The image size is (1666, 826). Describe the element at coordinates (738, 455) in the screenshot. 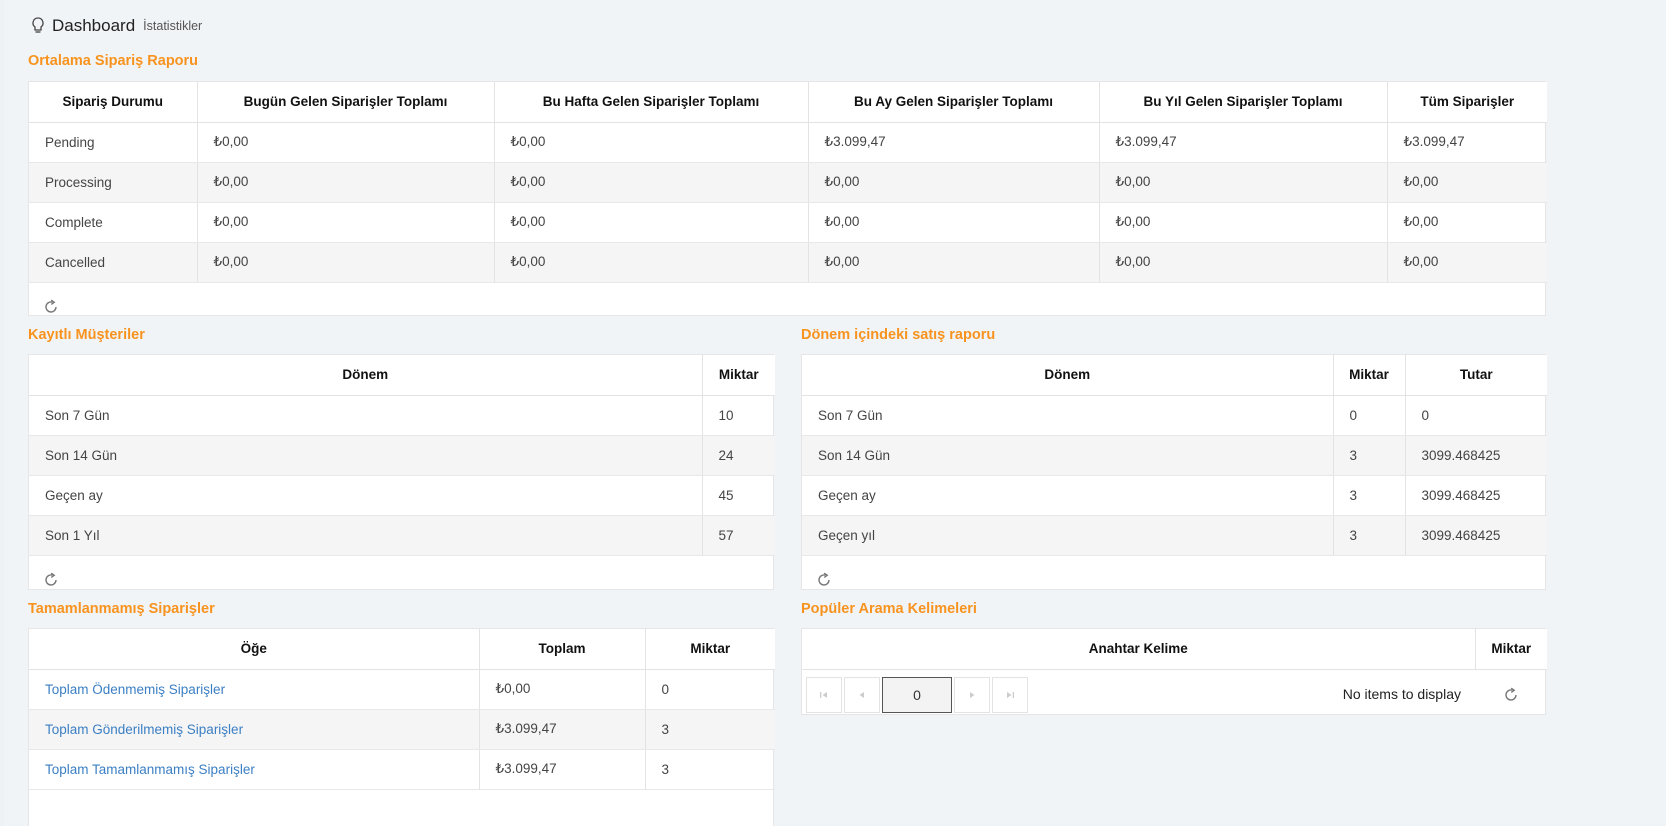

I see `table-cell: 24` at that location.